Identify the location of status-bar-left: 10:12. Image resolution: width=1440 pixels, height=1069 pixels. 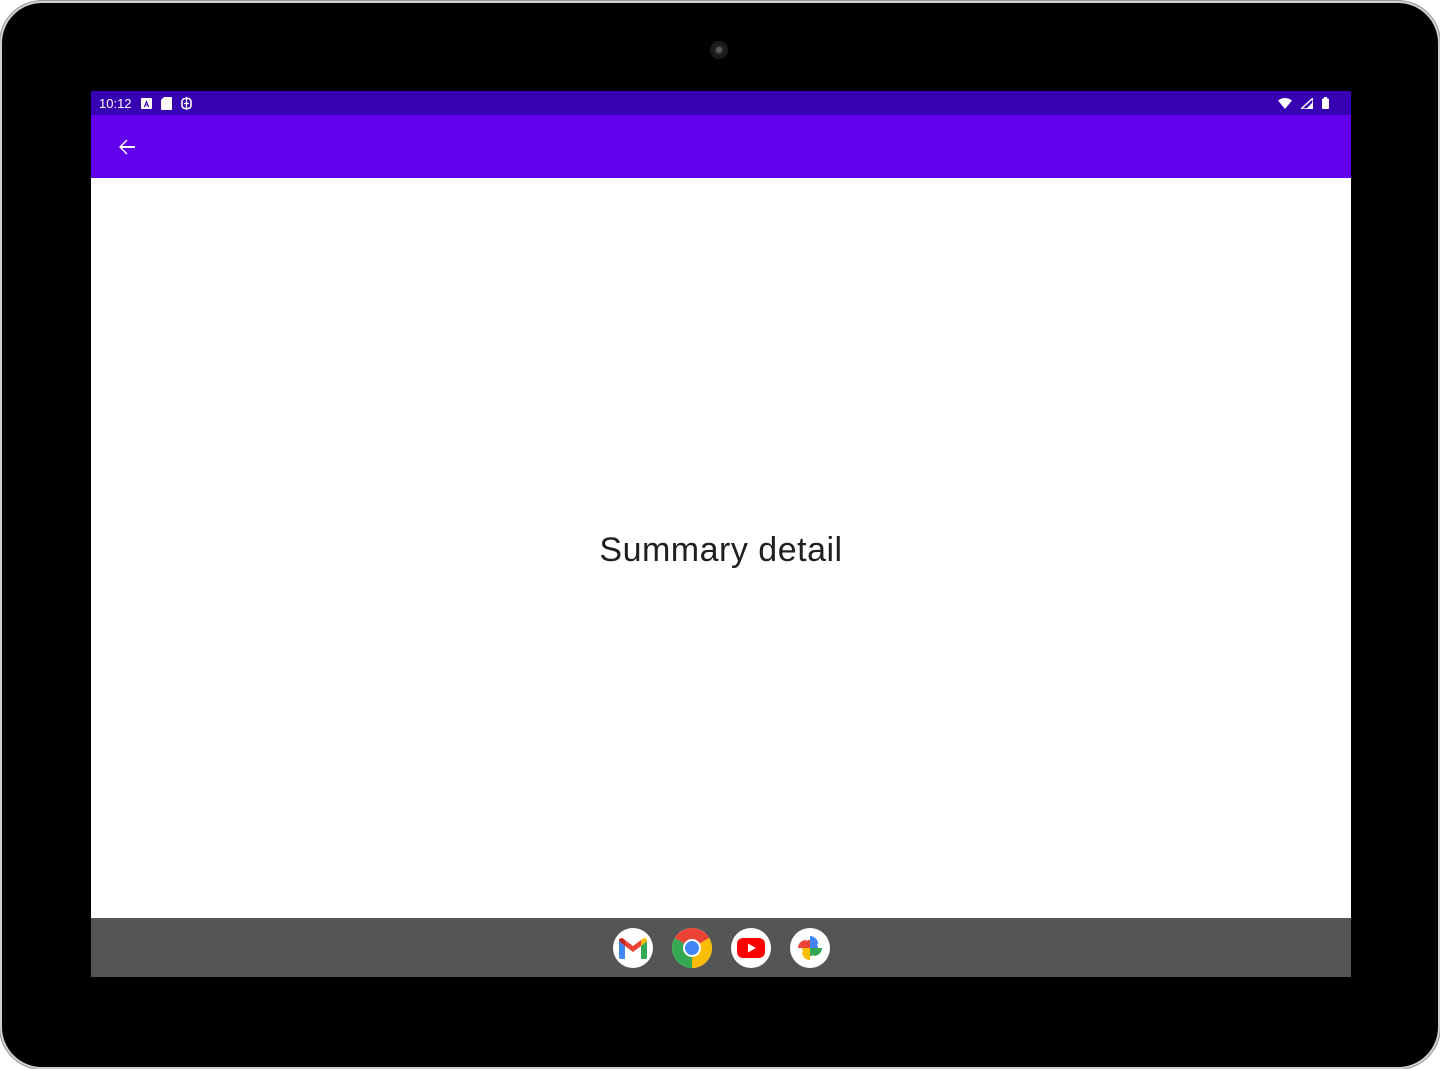
(145, 103).